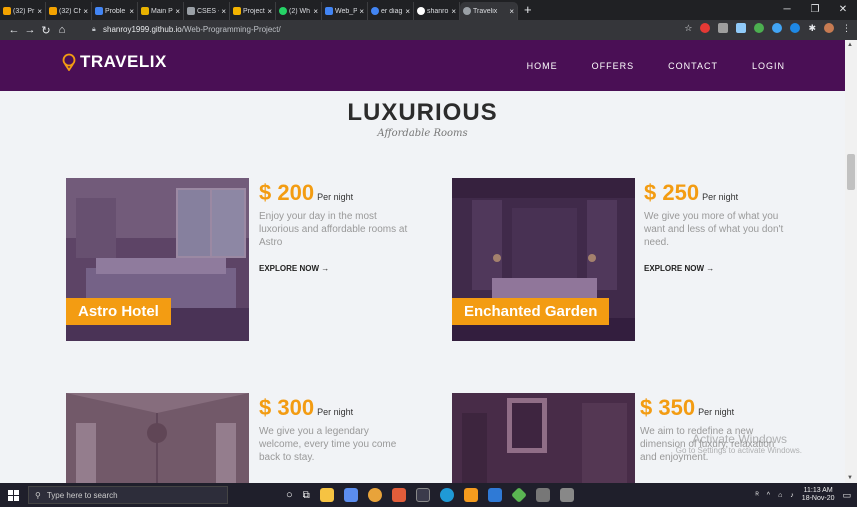 Image resolution: width=857 pixels, height=507 pixels. I want to click on new-tab-button: +, so click(528, 11).